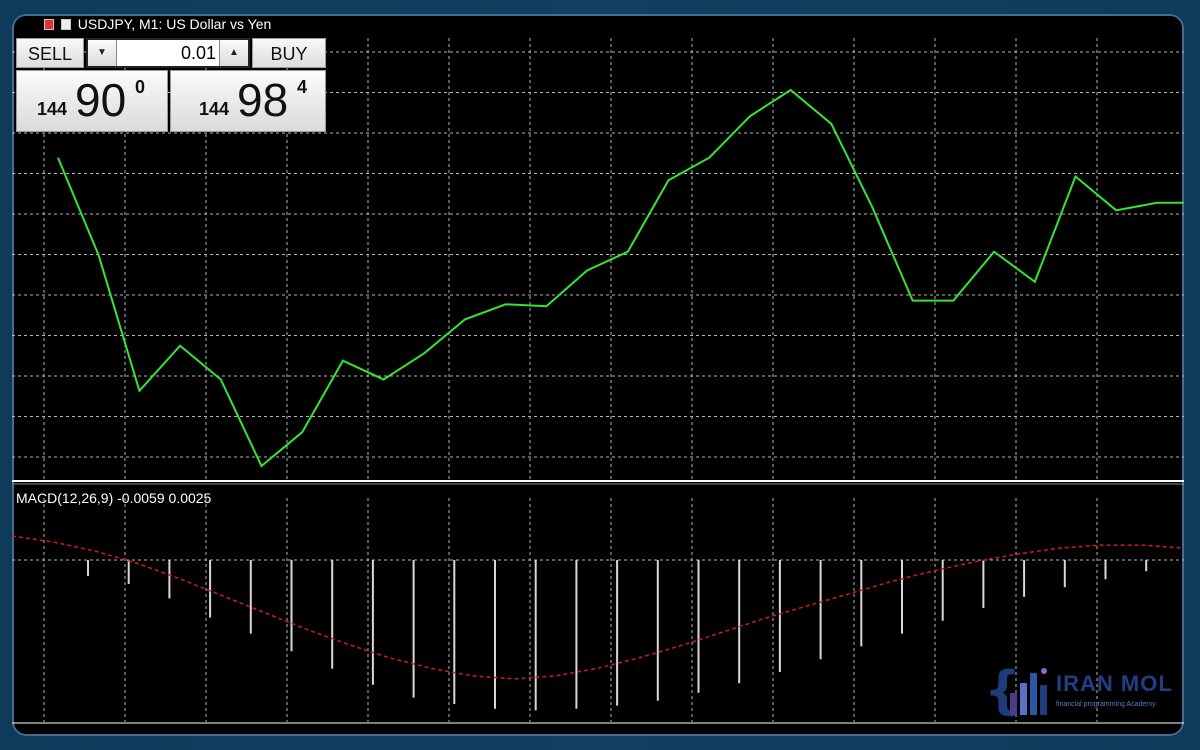 This screenshot has width=1200, height=750. I want to click on sell-price-pip: 0, so click(140, 87).